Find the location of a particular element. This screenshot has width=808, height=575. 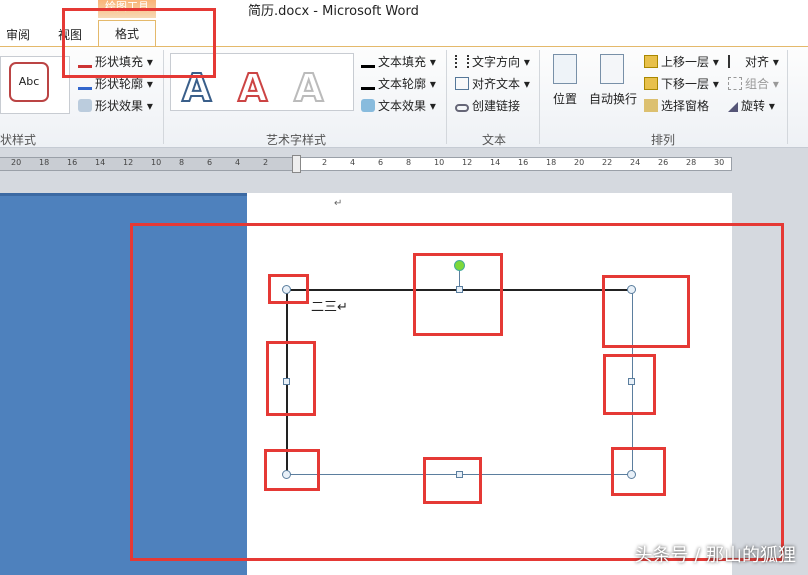

create-link-button: 创建链接 is located at coordinates (487, 105).